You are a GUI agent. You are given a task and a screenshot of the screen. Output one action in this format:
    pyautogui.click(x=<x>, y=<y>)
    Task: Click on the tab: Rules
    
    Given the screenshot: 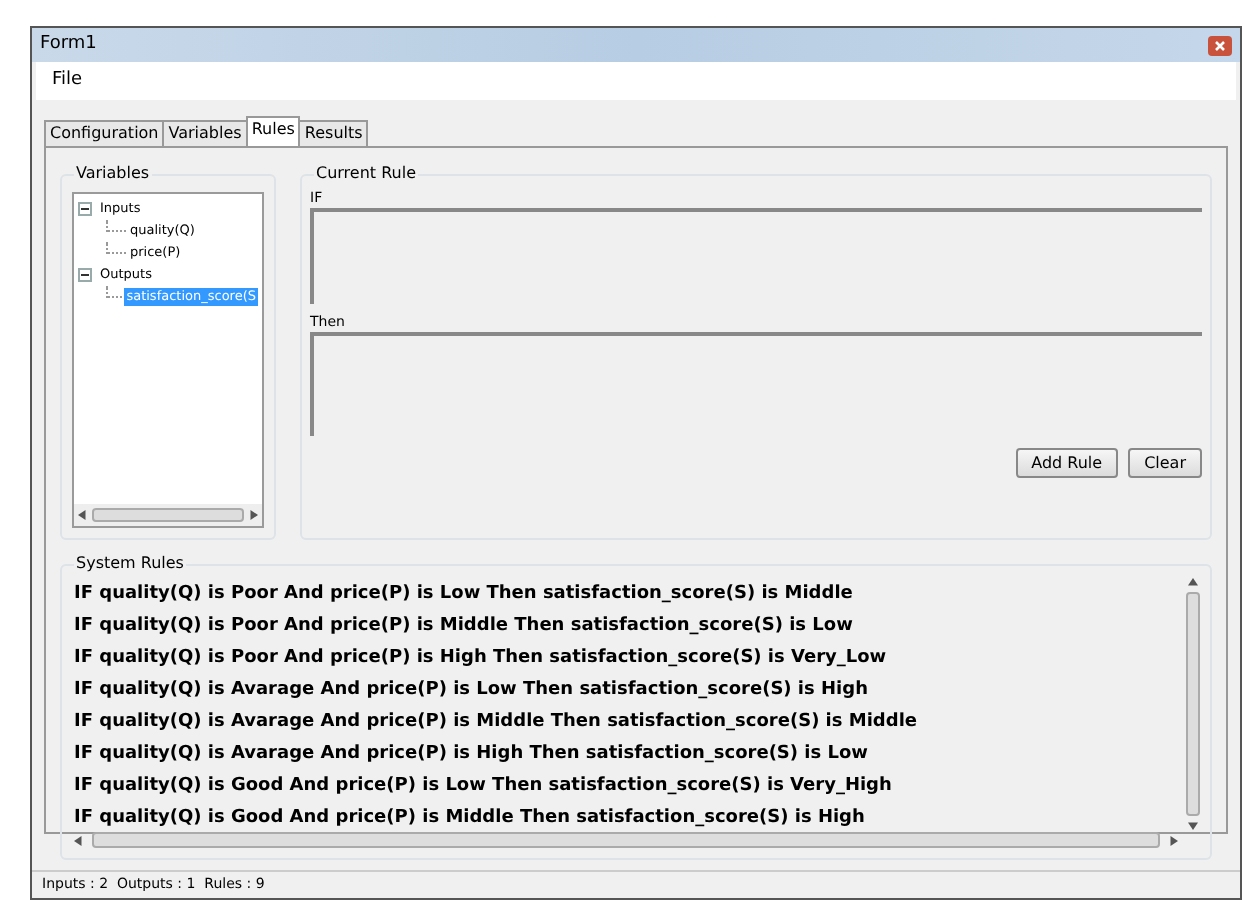 What is the action you would take?
    pyautogui.click(x=273, y=131)
    